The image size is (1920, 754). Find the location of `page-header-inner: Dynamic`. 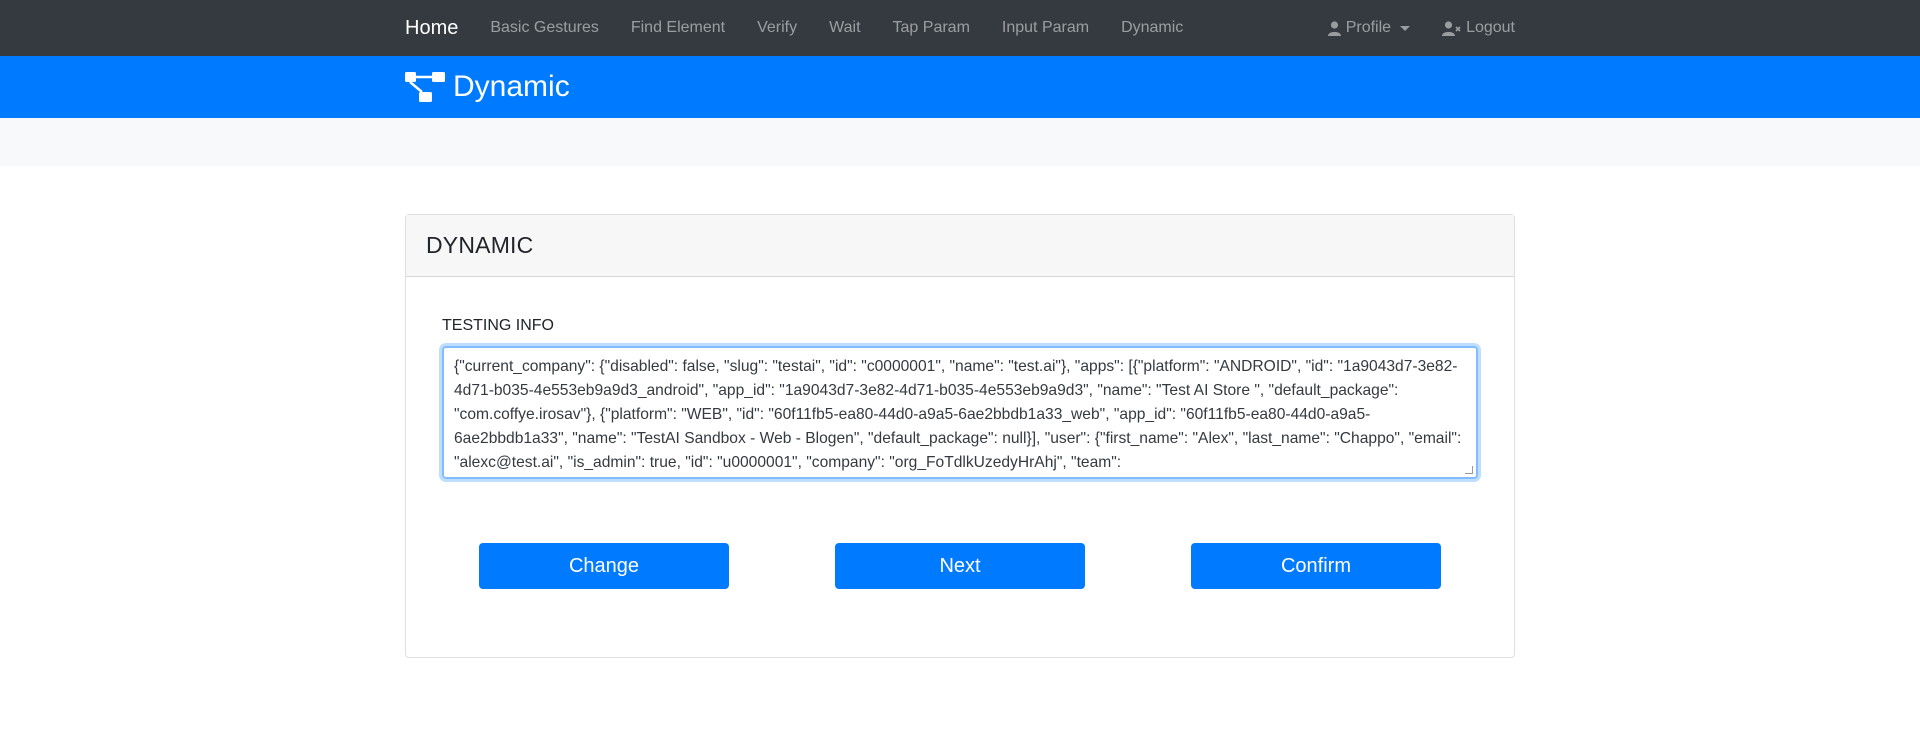

page-header-inner: Dynamic is located at coordinates (487, 87).